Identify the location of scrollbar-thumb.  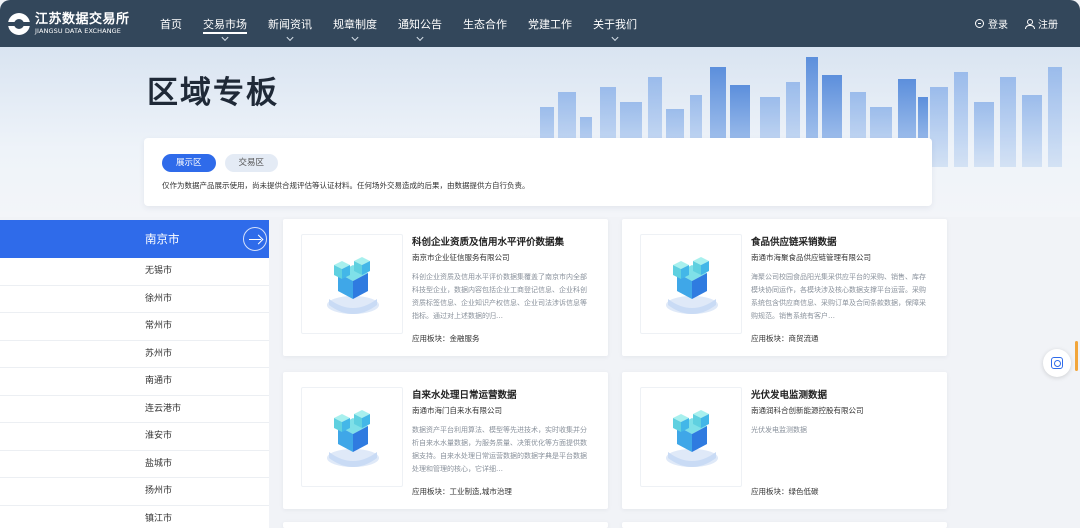
(1076, 356).